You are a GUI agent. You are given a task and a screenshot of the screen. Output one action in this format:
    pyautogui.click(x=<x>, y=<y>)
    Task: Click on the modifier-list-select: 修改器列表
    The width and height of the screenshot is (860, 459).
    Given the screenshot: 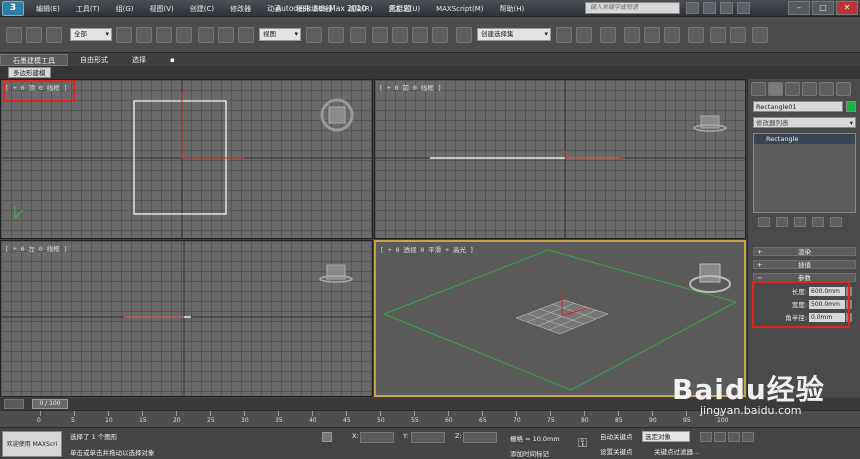 What is the action you would take?
    pyautogui.click(x=804, y=122)
    